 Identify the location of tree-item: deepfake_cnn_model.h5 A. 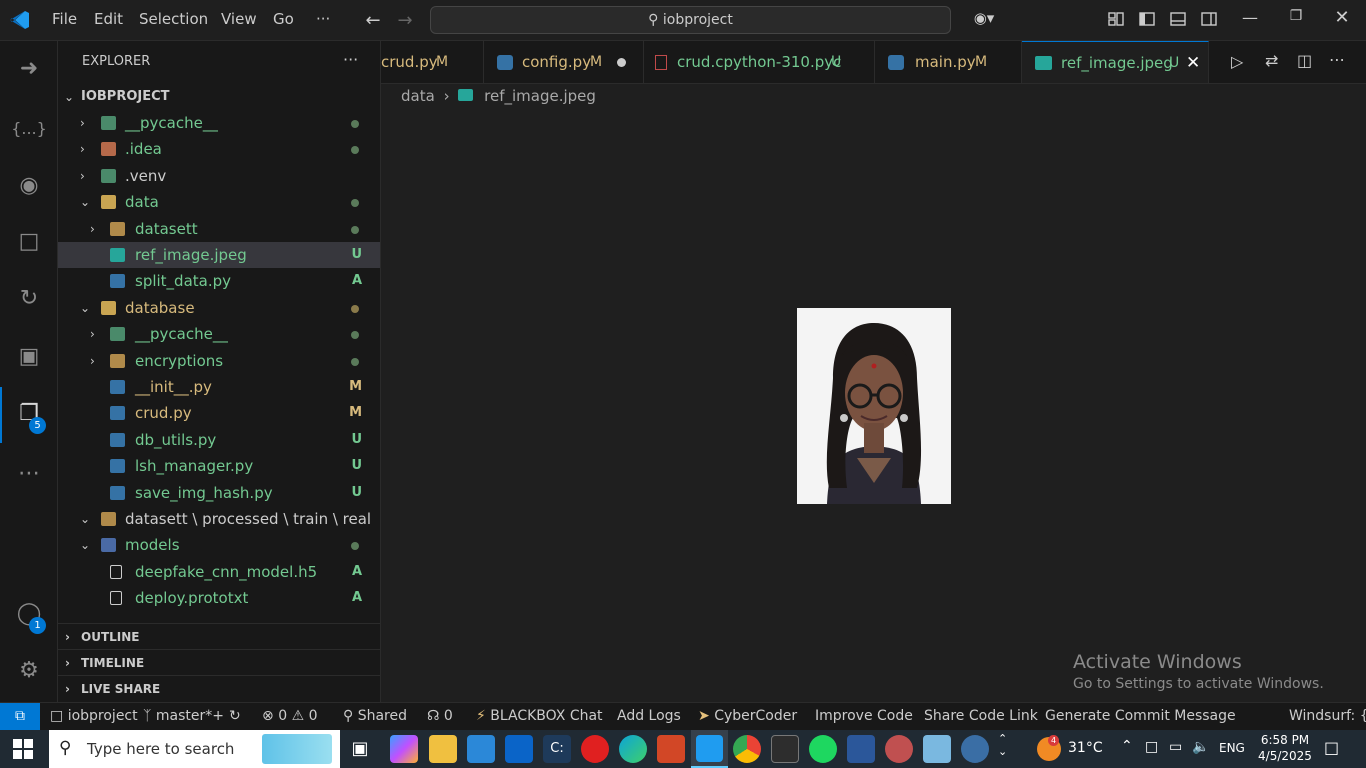
(219, 572).